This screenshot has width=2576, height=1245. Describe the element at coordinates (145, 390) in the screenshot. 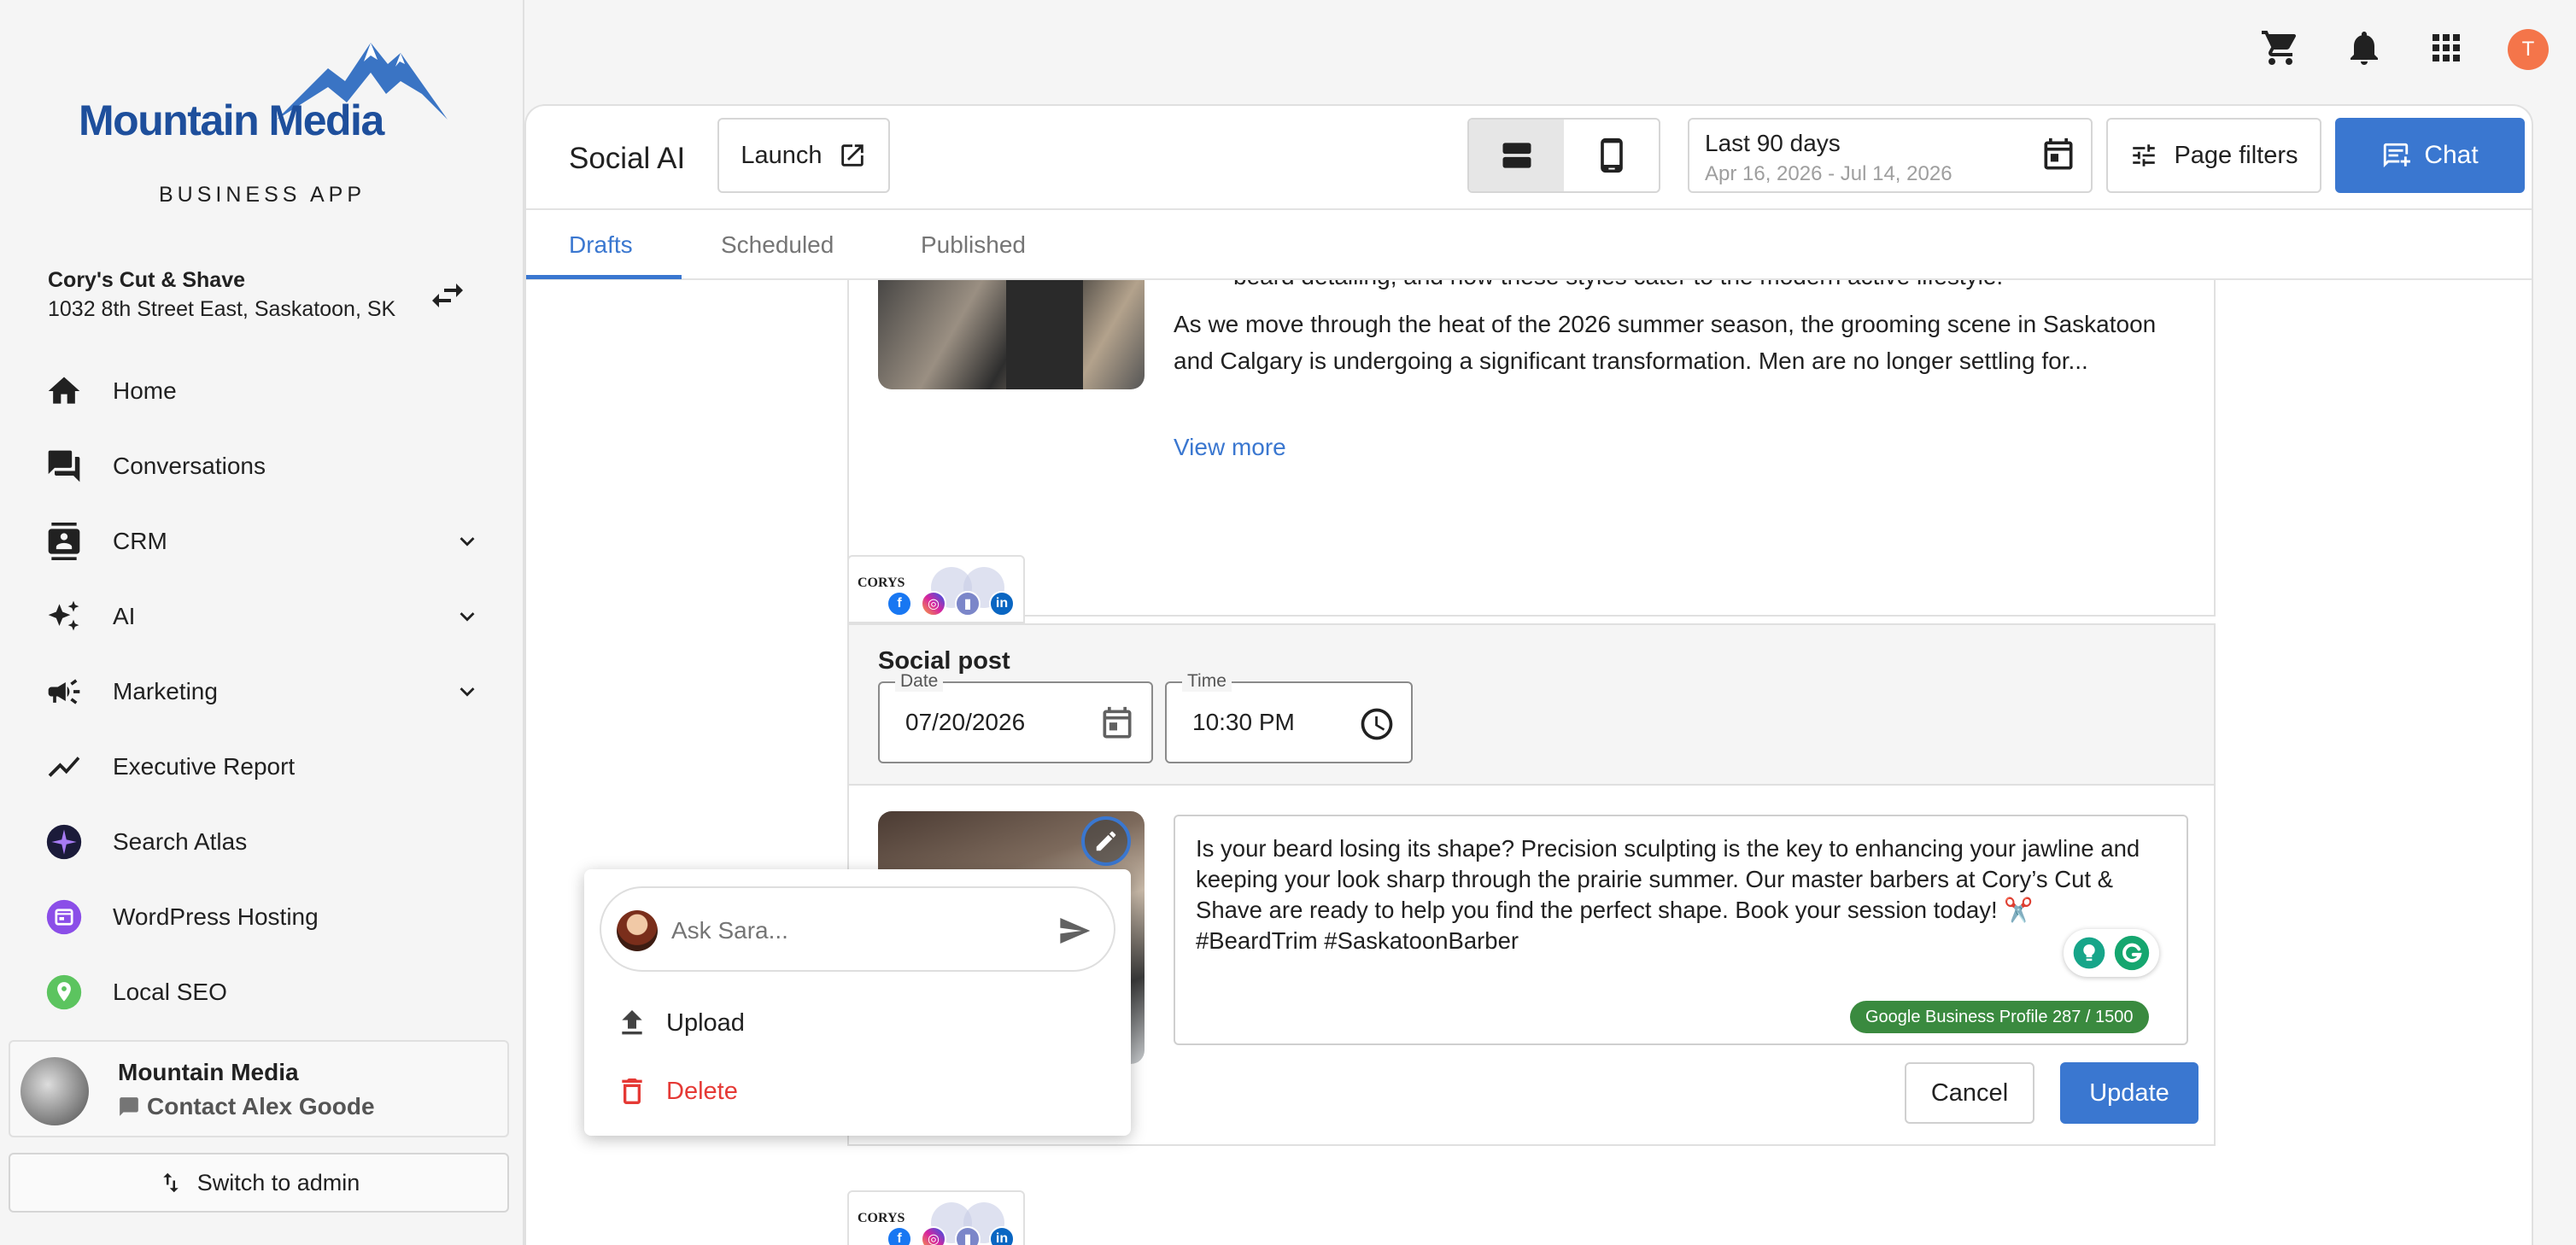

I see `nav-label: Home` at that location.